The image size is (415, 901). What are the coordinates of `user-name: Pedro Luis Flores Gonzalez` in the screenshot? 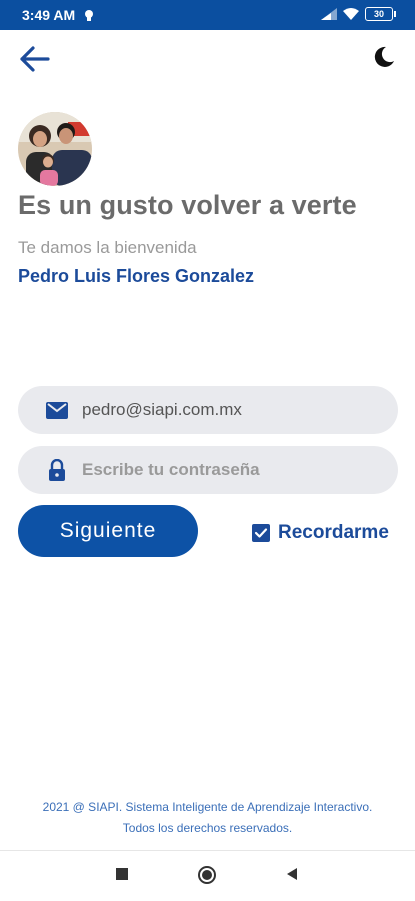 It's located at (136, 276).